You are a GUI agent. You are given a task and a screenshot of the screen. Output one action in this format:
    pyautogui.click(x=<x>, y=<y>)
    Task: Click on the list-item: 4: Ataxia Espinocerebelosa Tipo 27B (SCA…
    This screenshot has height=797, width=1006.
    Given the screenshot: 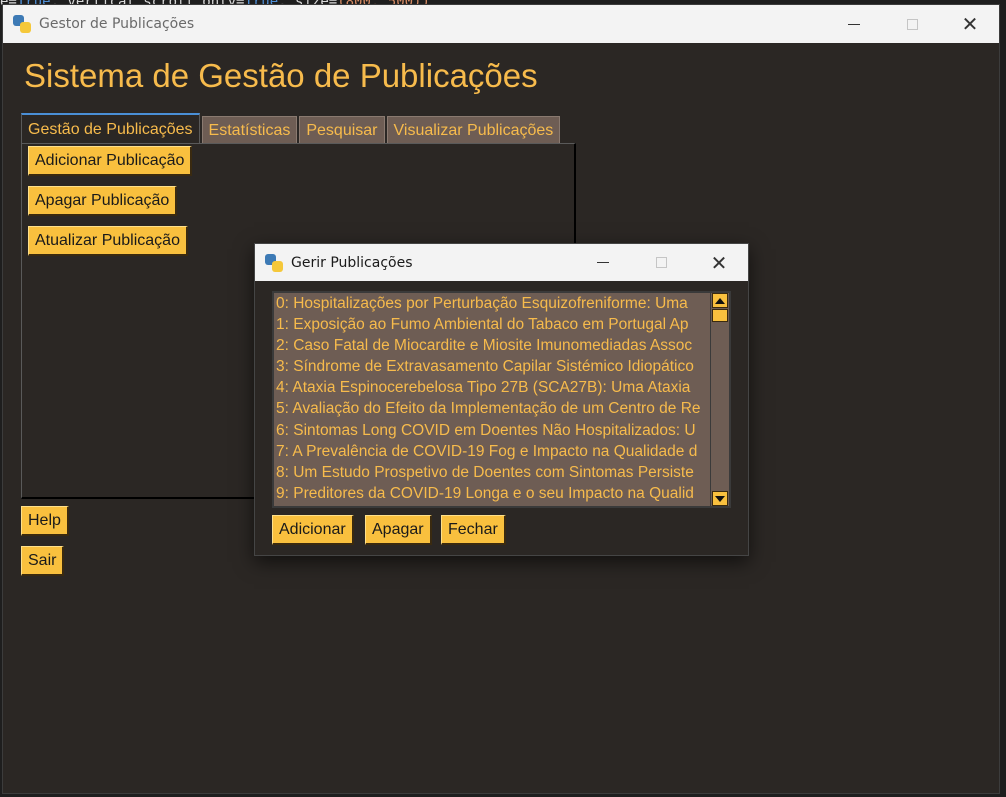 What is the action you would take?
    pyautogui.click(x=492, y=387)
    